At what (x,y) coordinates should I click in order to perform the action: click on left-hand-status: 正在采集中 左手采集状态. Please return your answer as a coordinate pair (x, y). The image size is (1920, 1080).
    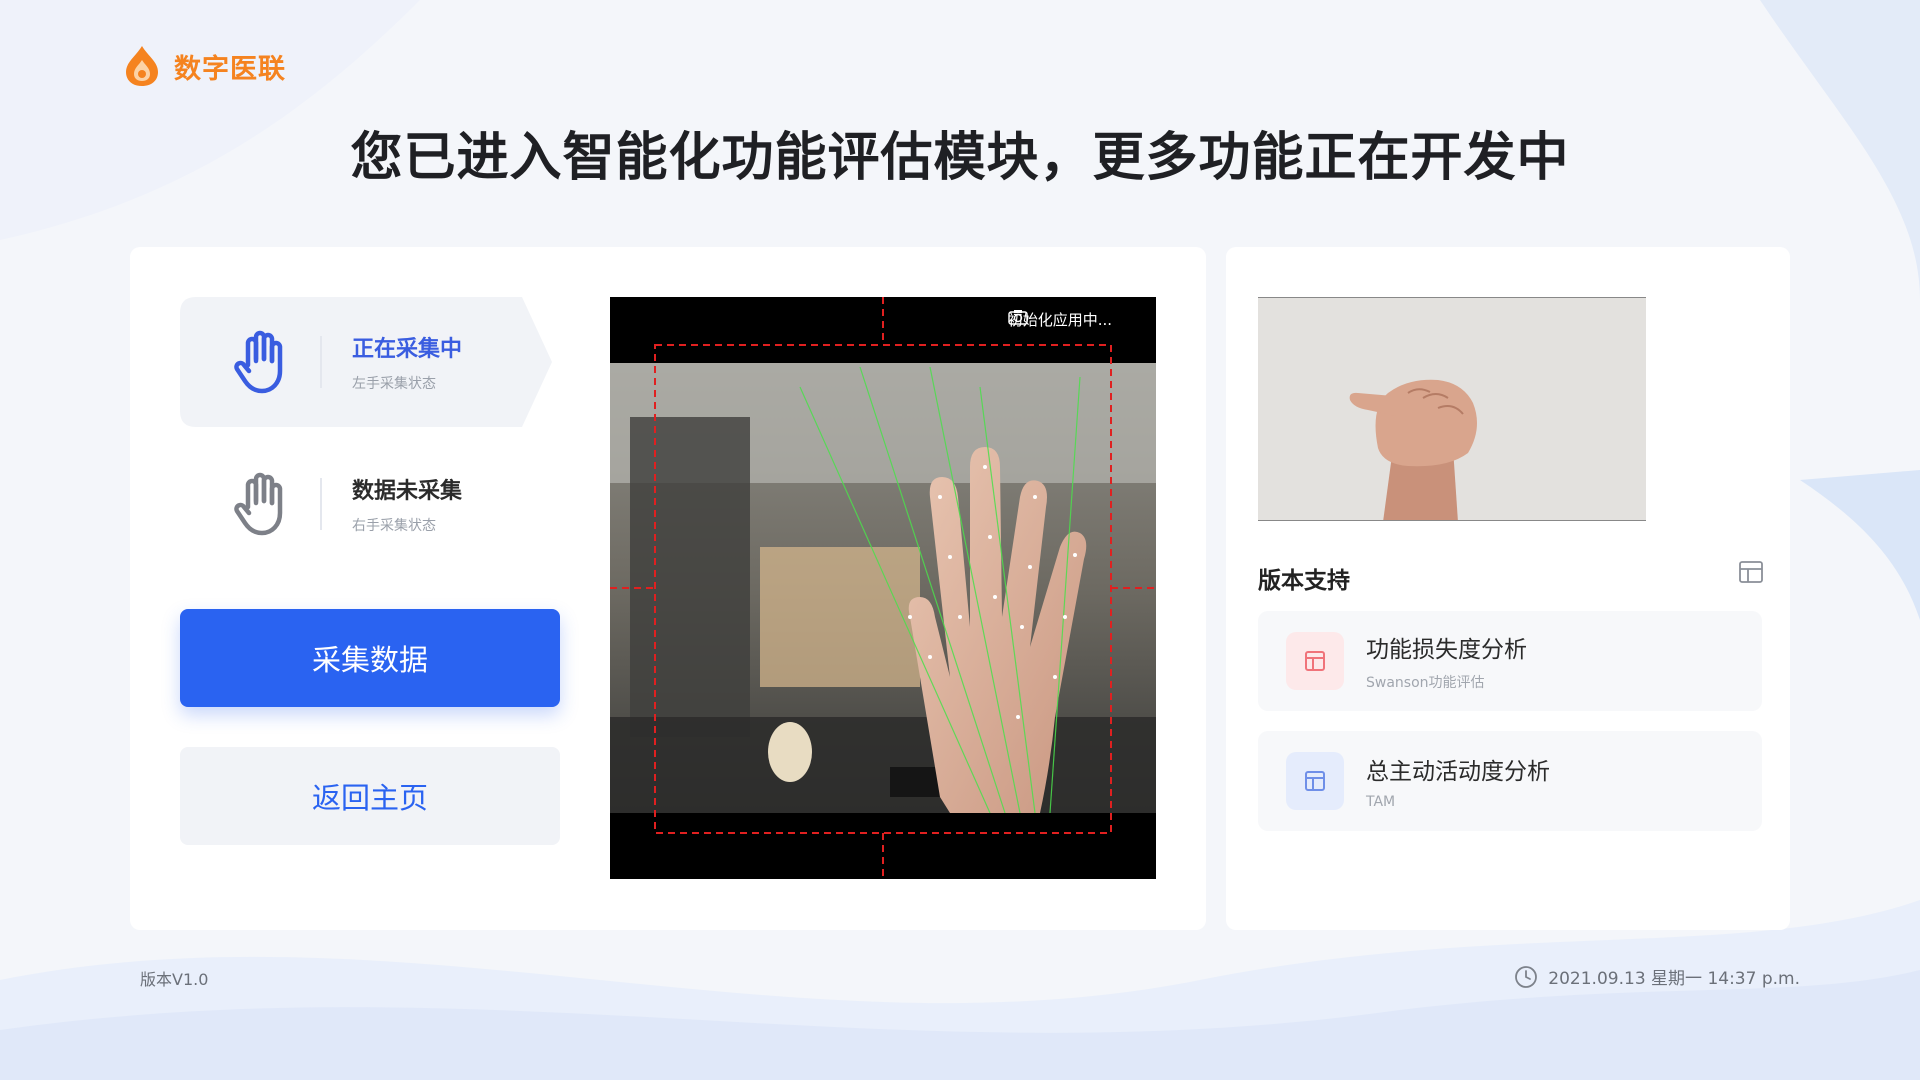
    Looking at the image, I should click on (366, 362).